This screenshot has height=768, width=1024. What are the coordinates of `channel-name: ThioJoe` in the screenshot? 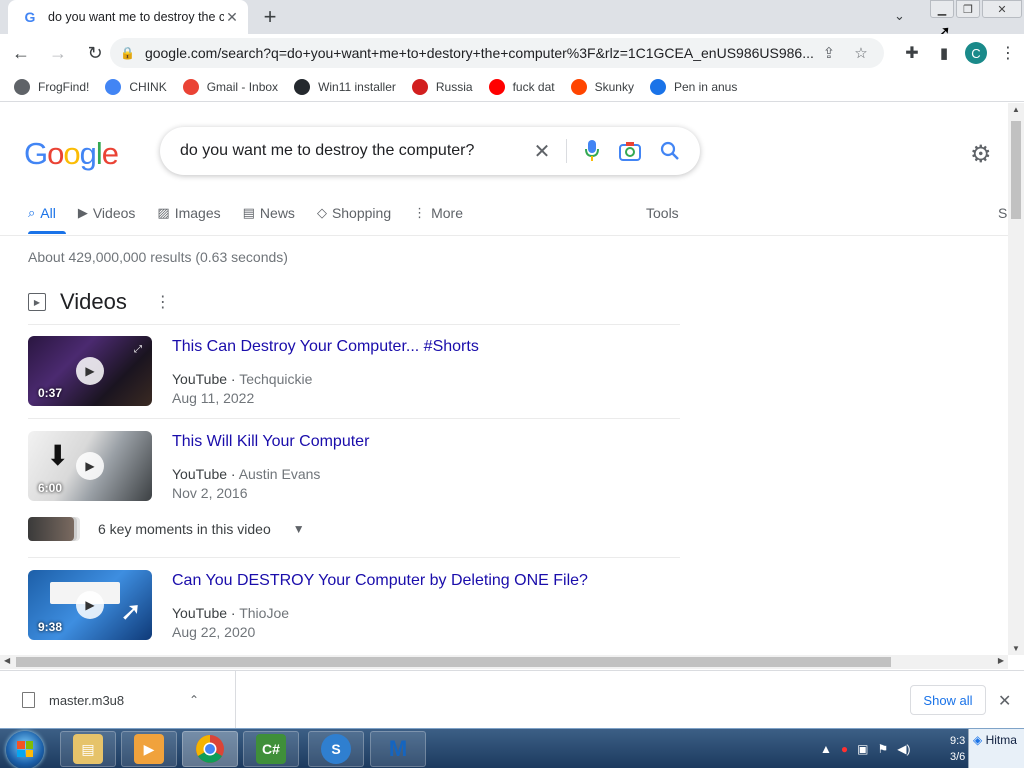 It's located at (264, 613).